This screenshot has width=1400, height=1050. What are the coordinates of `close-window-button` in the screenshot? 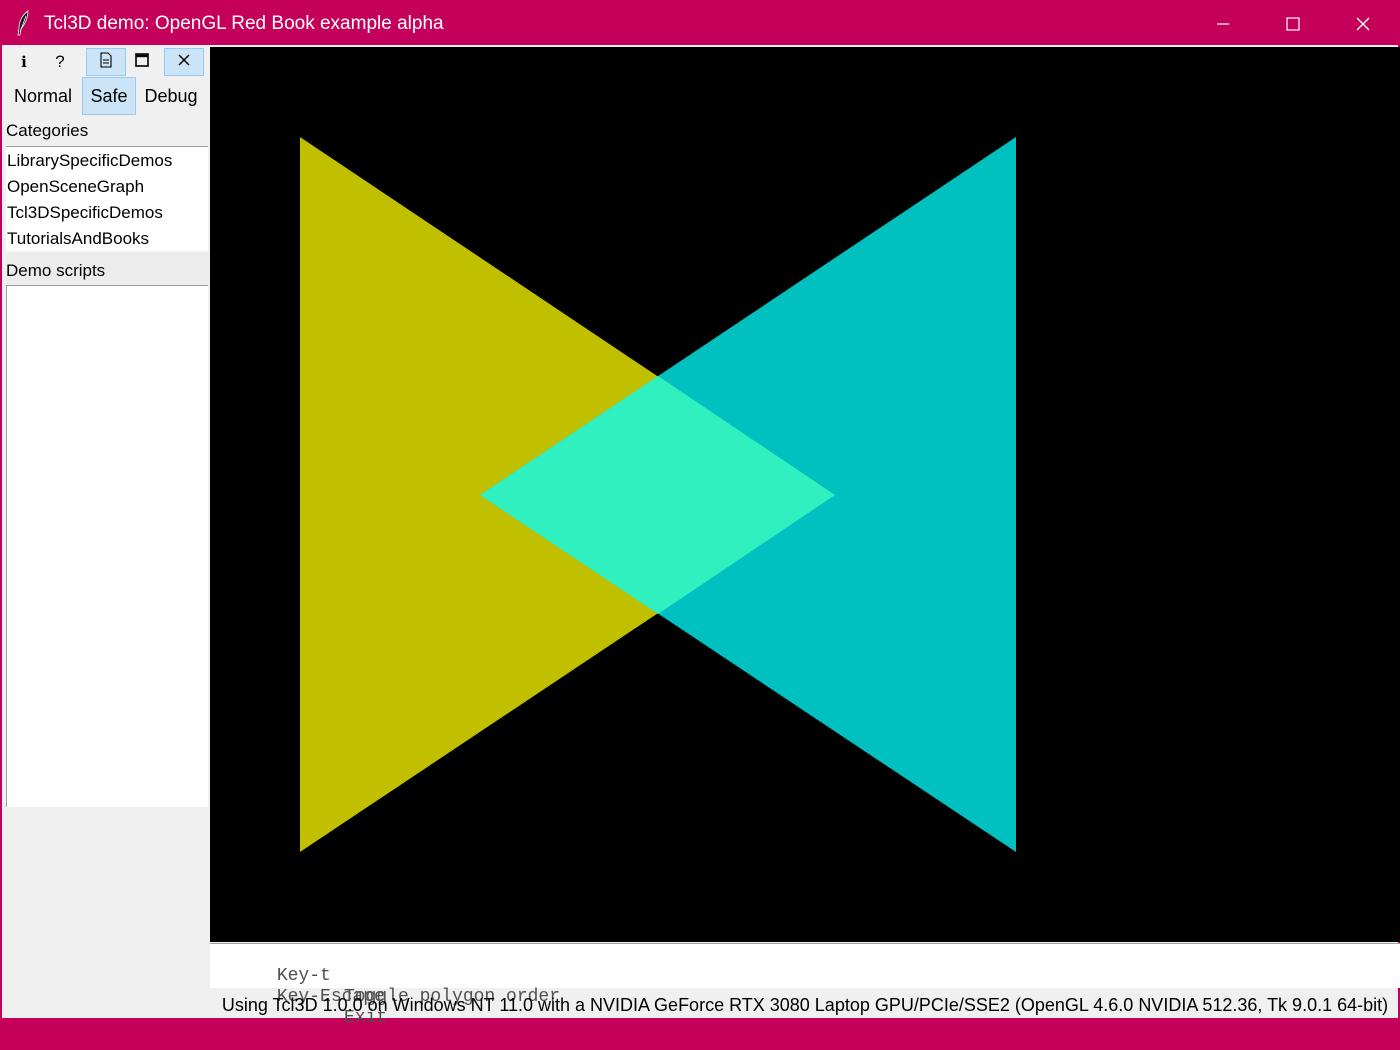 It's located at (1363, 23).